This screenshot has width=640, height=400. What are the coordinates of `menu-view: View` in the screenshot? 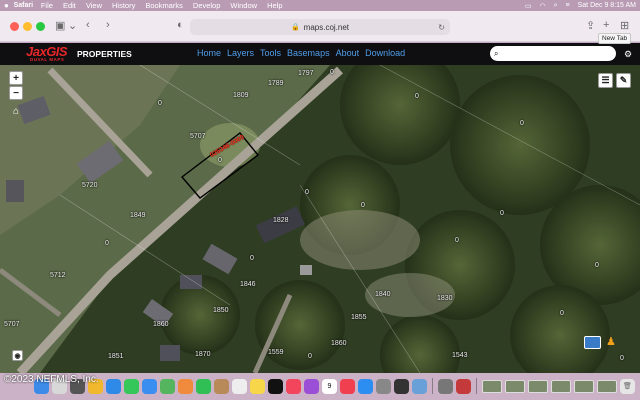 It's located at (94, 5).